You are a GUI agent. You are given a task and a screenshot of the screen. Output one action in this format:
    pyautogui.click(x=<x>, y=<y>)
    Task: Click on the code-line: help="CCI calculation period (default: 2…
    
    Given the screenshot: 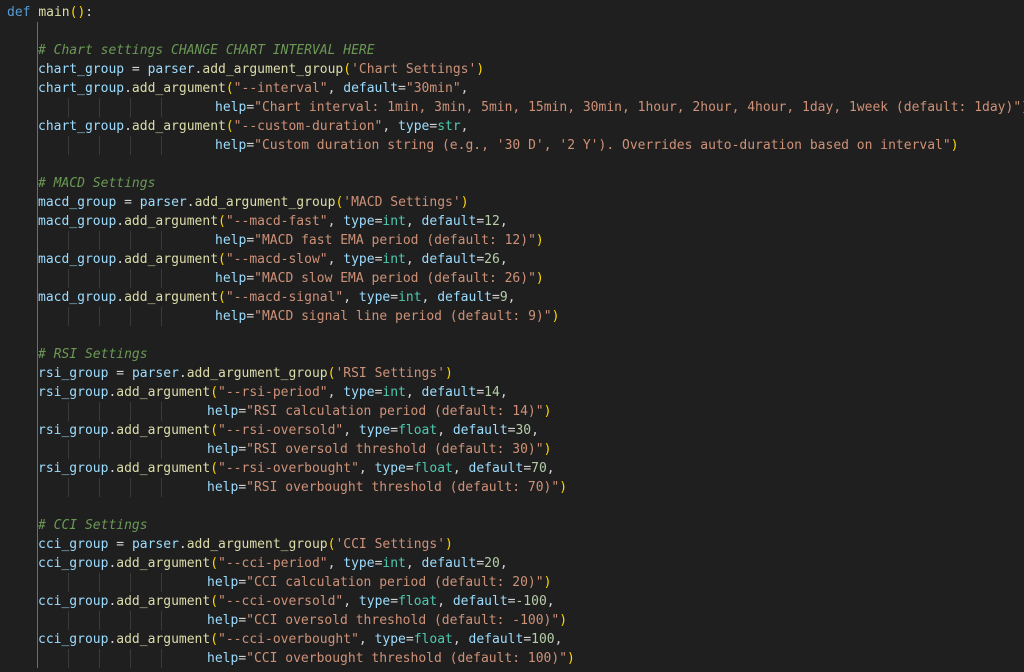 What is the action you would take?
    pyautogui.click(x=379, y=582)
    